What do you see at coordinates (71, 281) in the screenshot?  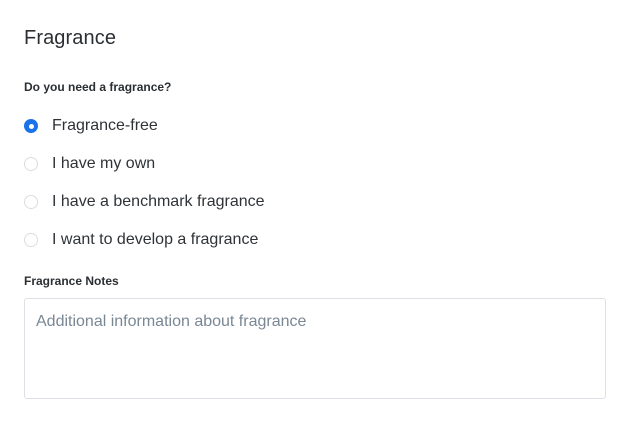 I see `fragrance-notes-label: Fragrance Notes` at bounding box center [71, 281].